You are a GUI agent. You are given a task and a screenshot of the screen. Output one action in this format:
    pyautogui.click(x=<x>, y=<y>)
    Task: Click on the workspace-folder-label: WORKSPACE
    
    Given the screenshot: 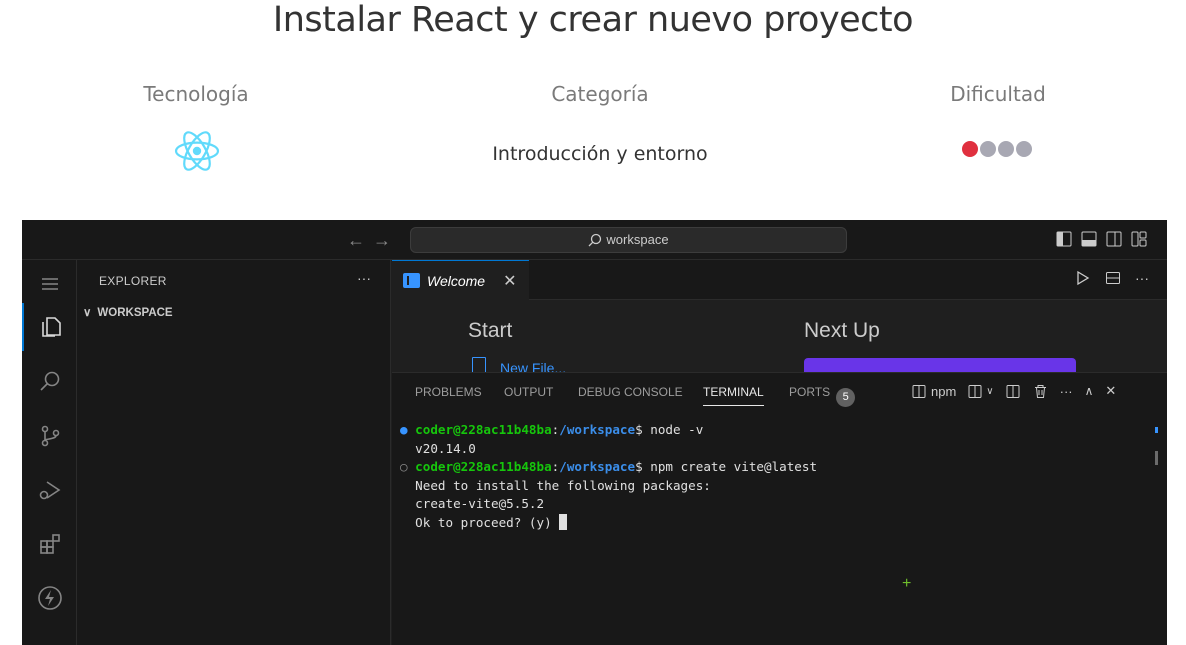 What is the action you would take?
    pyautogui.click(x=135, y=313)
    